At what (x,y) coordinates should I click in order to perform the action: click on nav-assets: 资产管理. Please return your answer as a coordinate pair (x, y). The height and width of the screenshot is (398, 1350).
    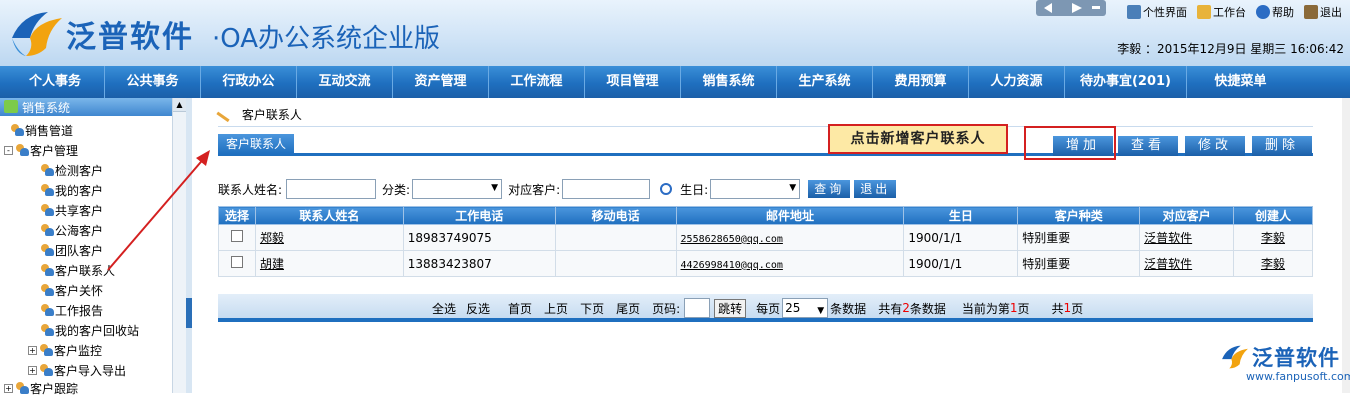
    Looking at the image, I should click on (440, 82).